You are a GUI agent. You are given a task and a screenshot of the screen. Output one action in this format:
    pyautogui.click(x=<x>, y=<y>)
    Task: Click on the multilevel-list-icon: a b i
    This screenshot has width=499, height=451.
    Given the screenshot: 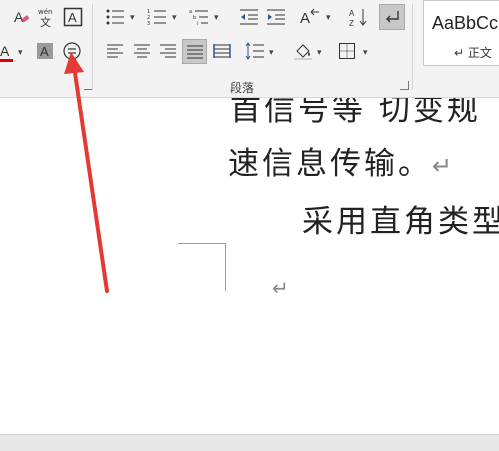 What is the action you would take?
    pyautogui.click(x=198, y=17)
    